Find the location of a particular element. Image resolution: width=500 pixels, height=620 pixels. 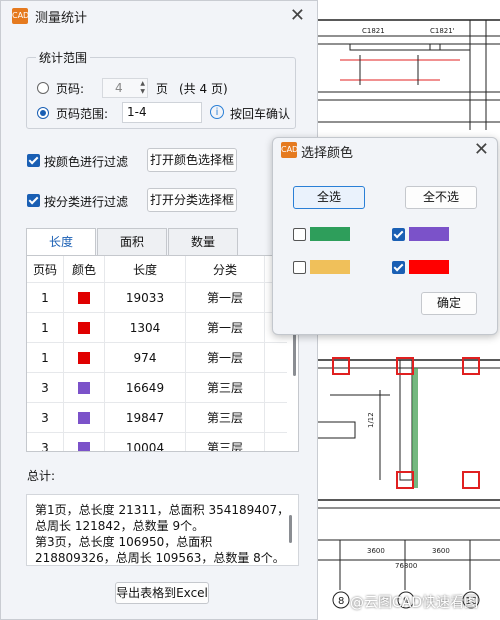

color-swatch-green is located at coordinates (330, 234).